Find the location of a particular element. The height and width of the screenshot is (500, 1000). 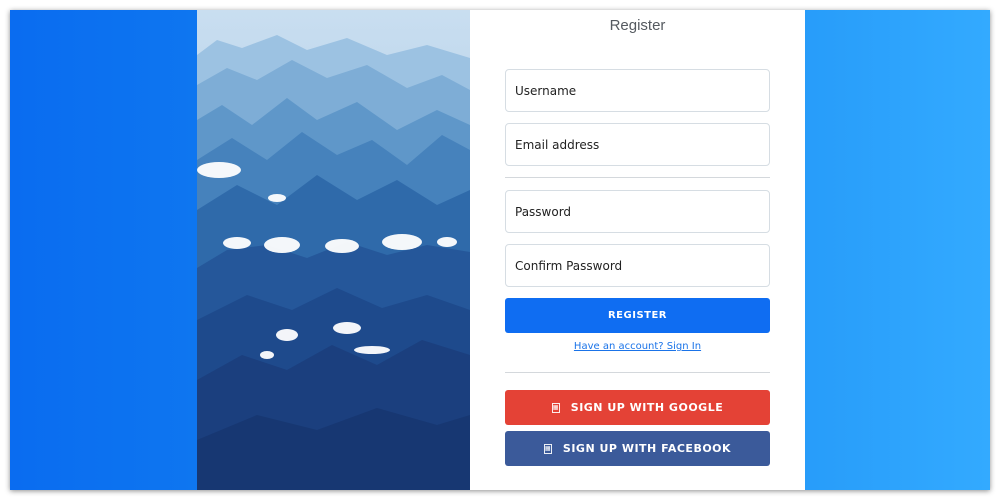

facebook-signup-button: ▦ SIGN UP WITH FACEBOOK is located at coordinates (637, 448).